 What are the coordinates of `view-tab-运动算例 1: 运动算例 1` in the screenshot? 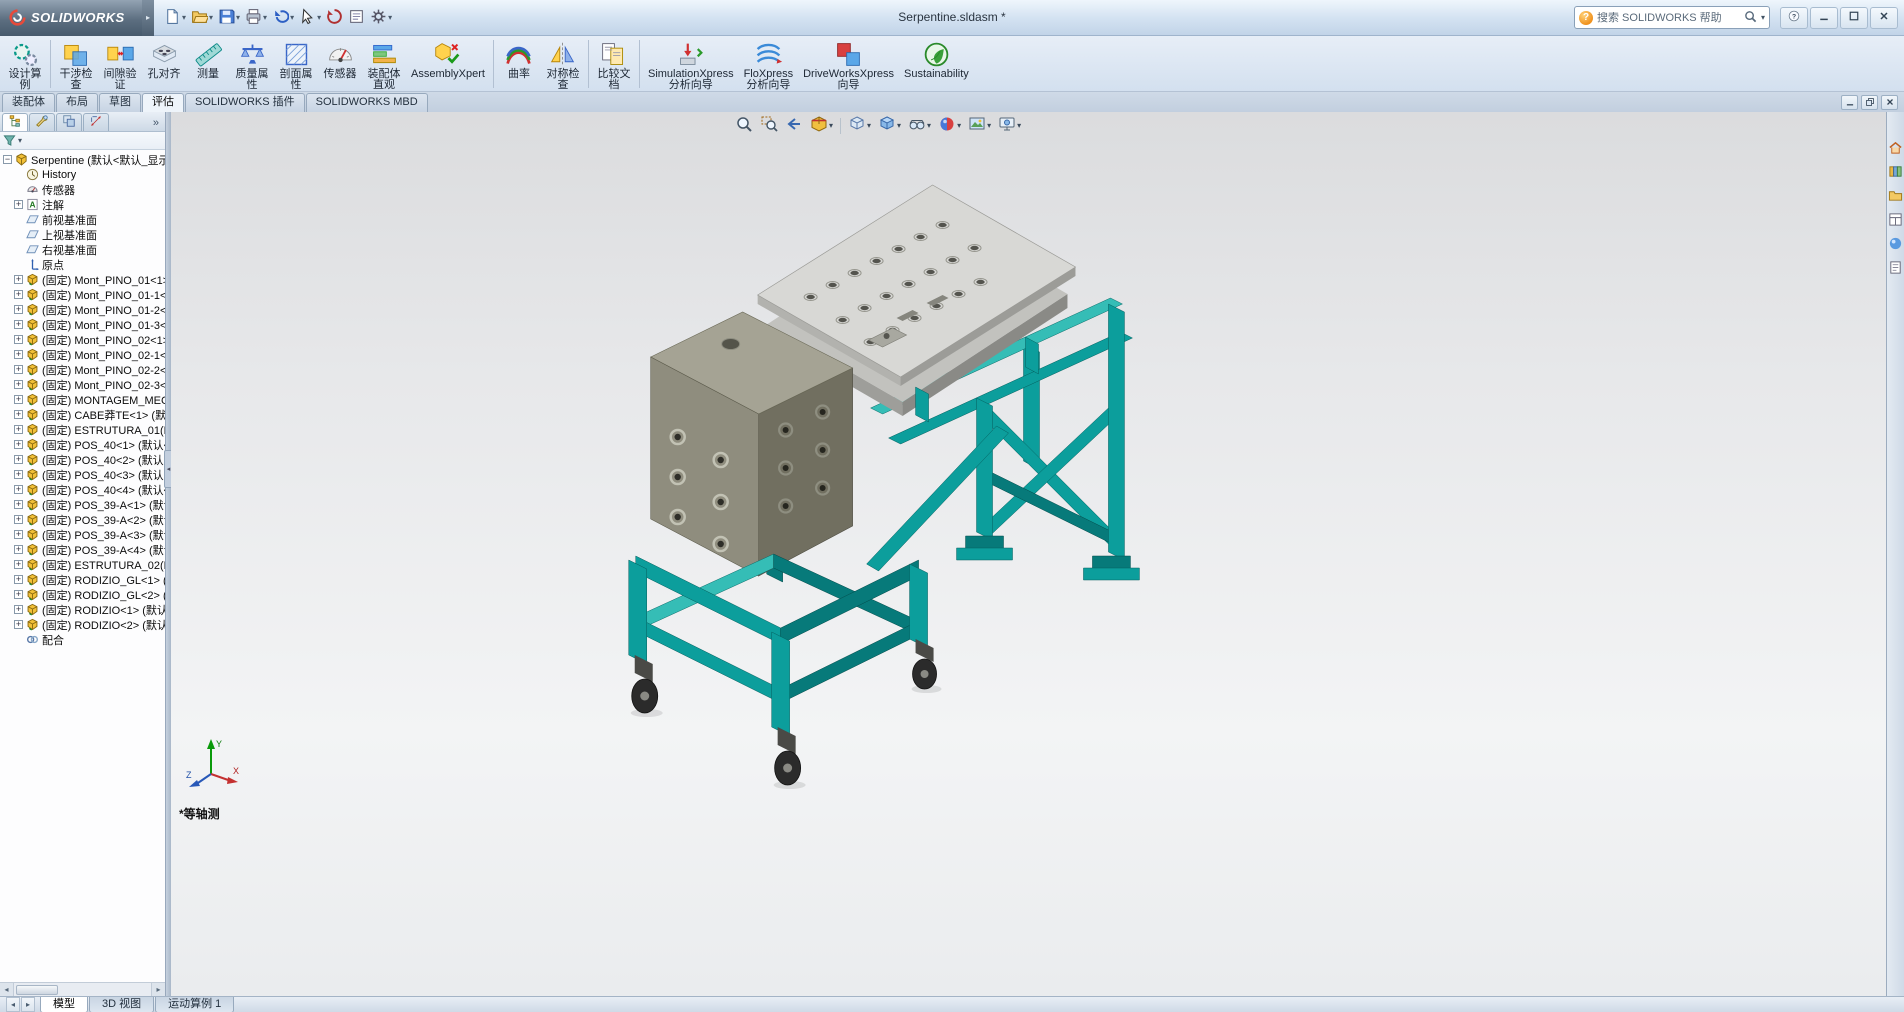 It's located at (195, 1004).